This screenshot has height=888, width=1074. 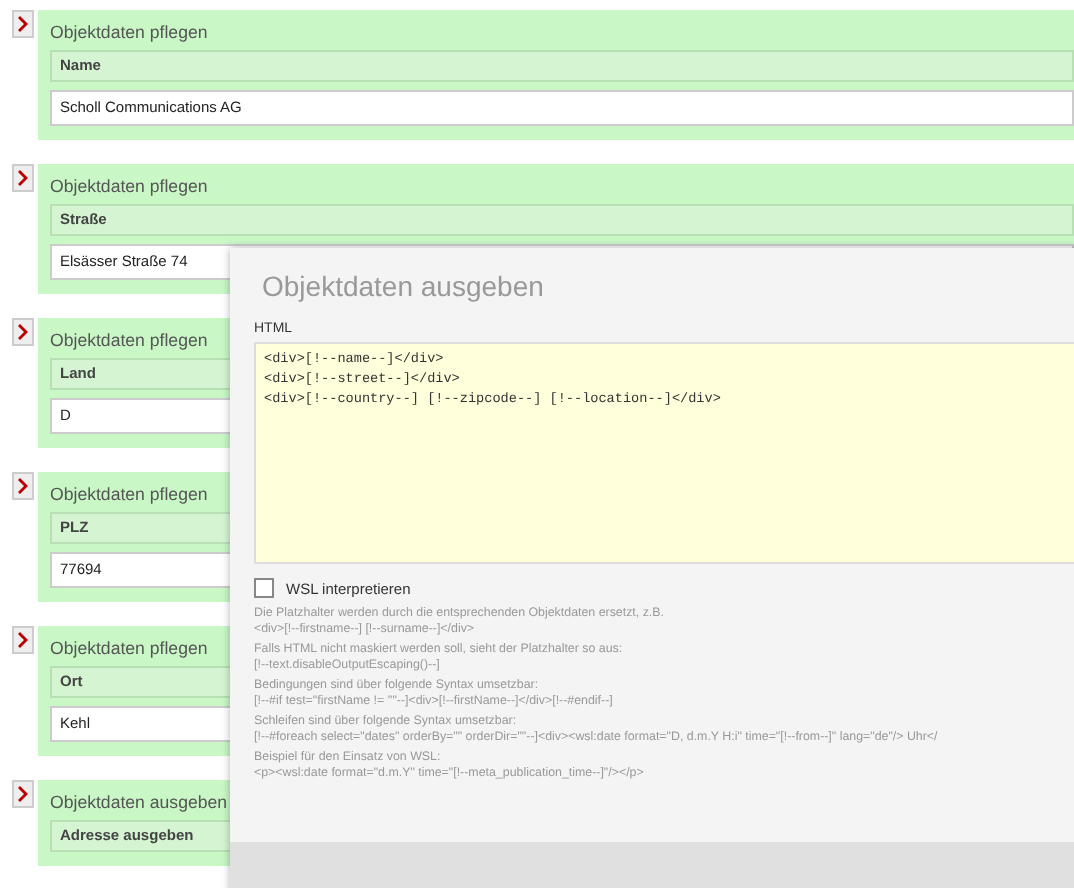 What do you see at coordinates (139, 803) in the screenshot?
I see `block-title: Objektdaten ausgeben` at bounding box center [139, 803].